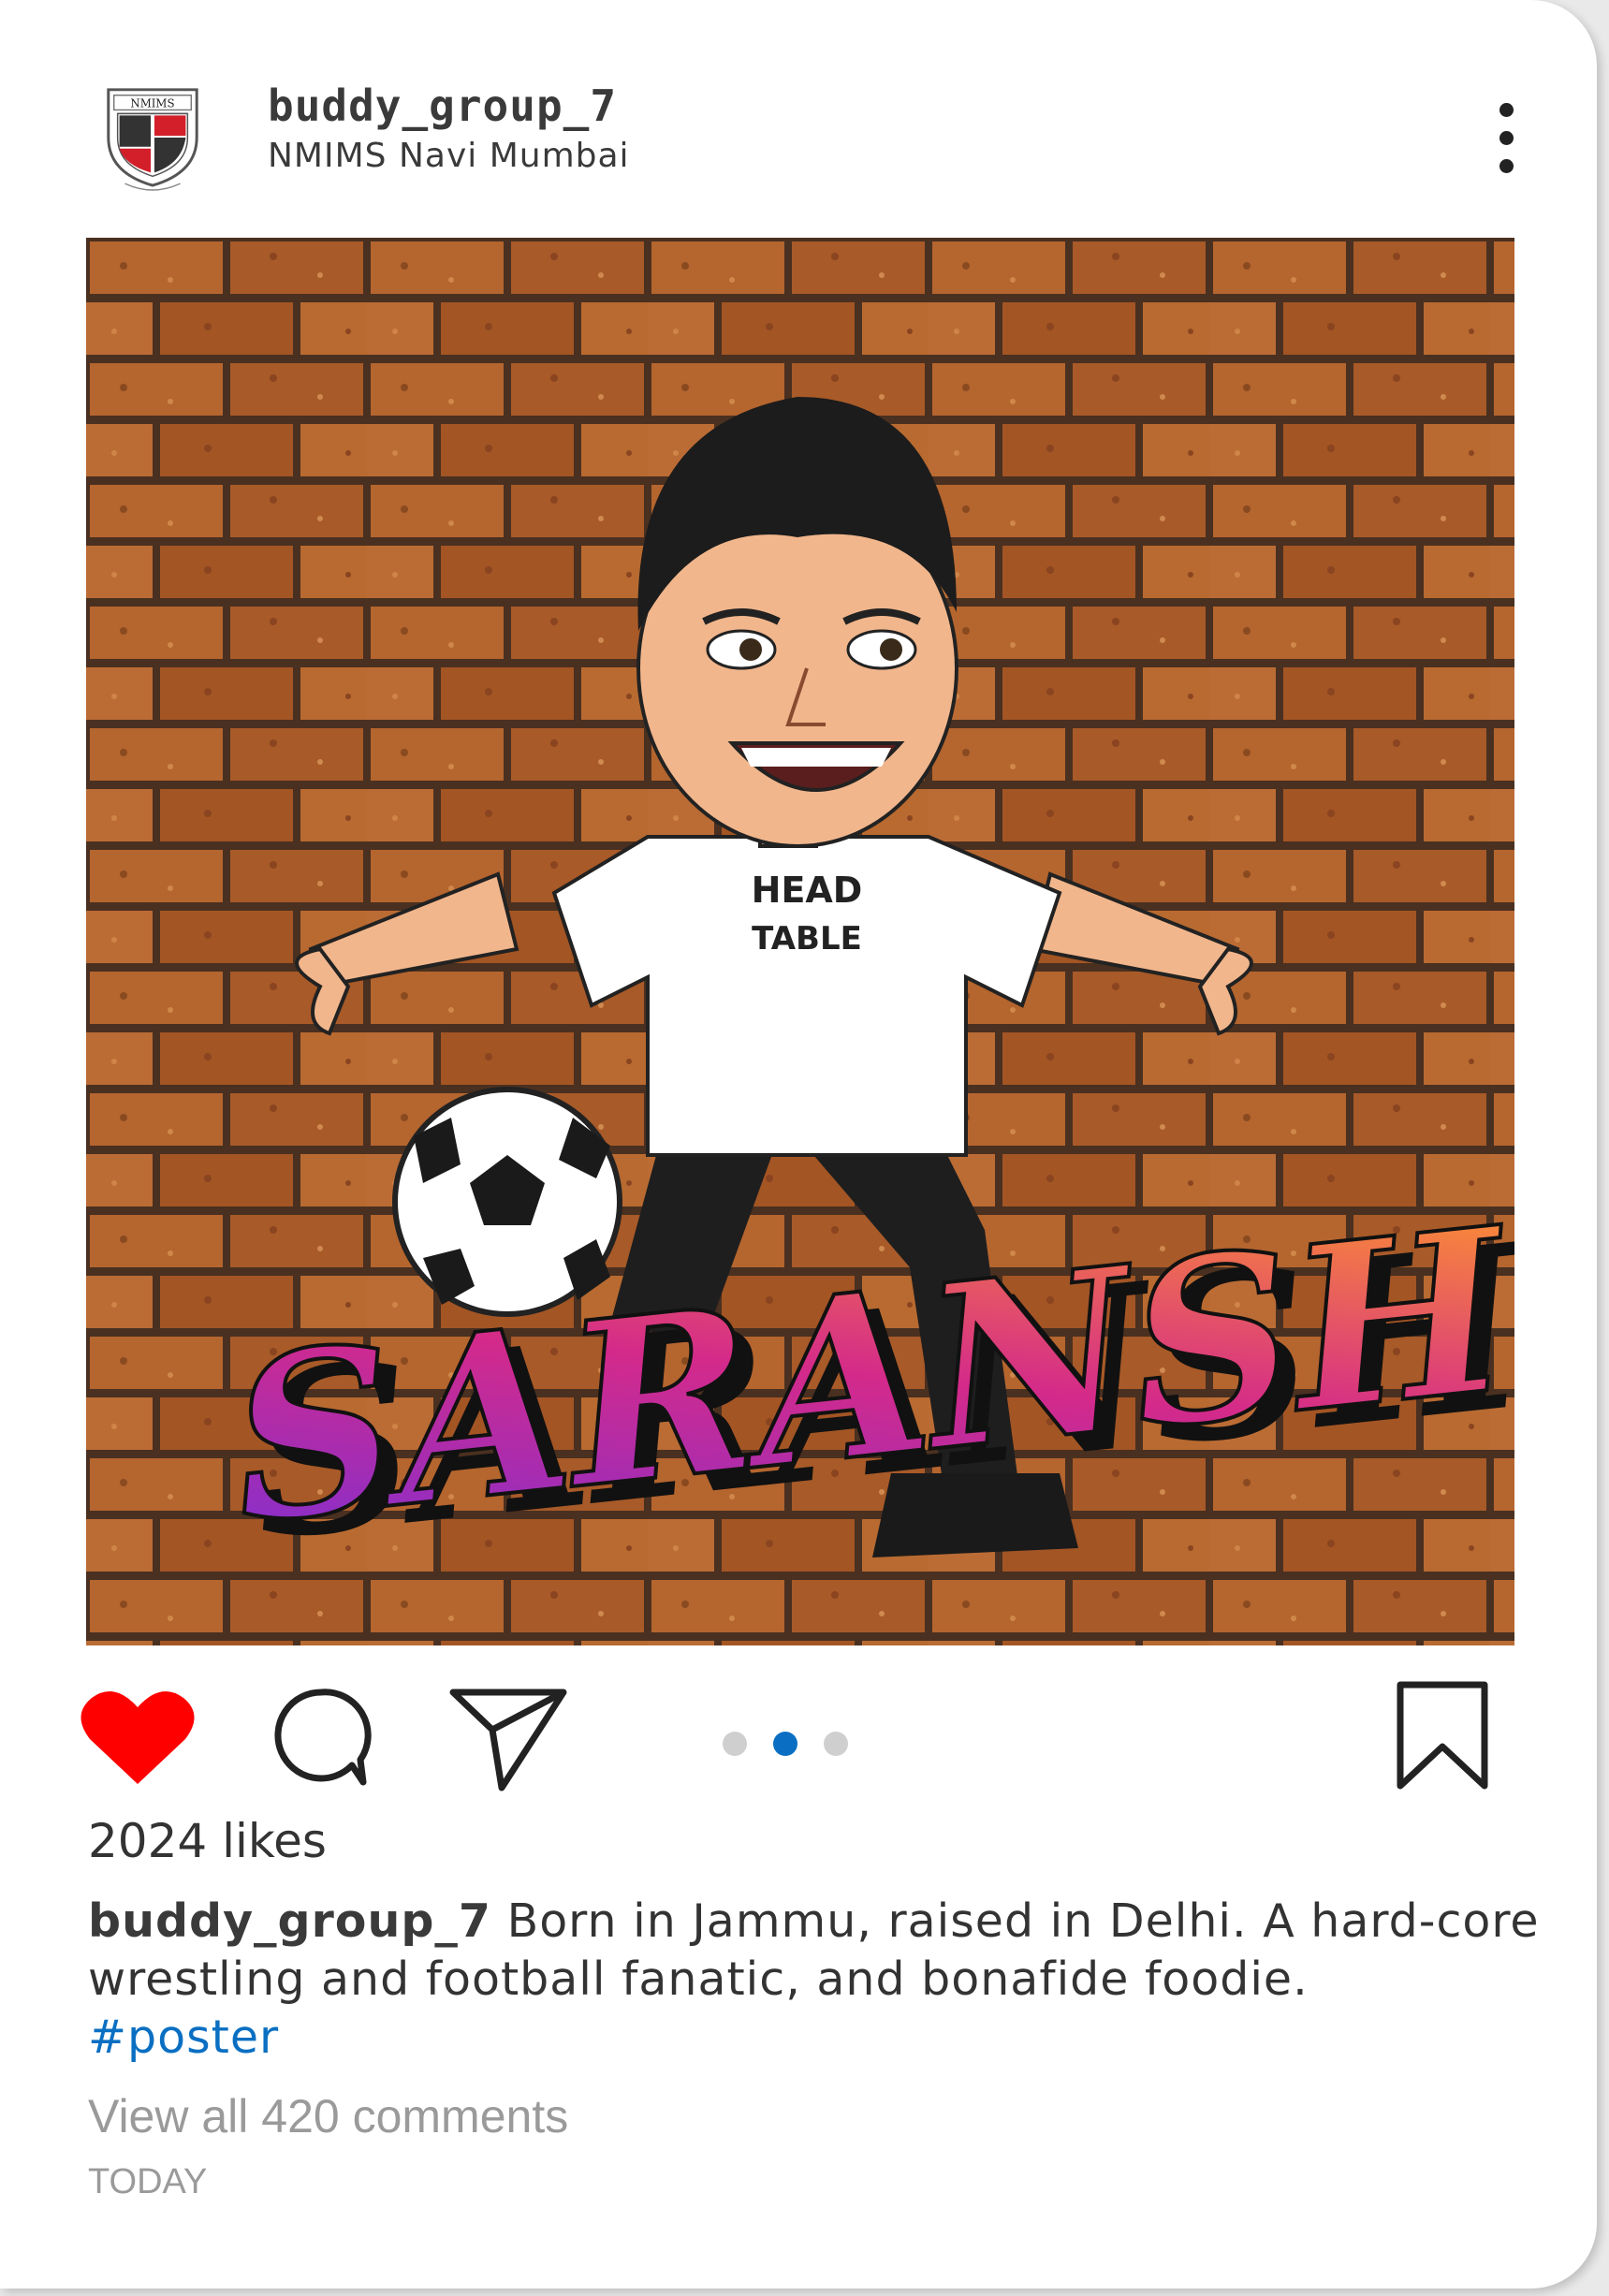 The width and height of the screenshot is (1609, 2296). I want to click on more-vertical-icon, so click(1507, 139).